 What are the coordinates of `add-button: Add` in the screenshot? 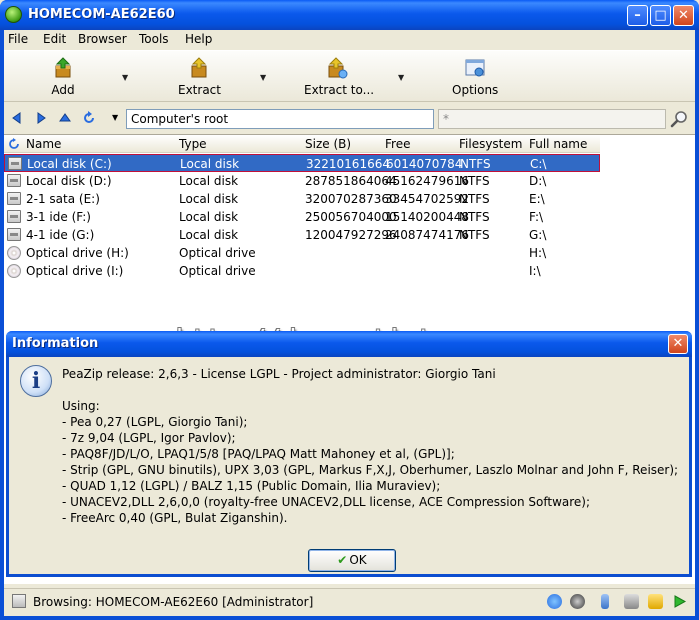 It's located at (63, 77).